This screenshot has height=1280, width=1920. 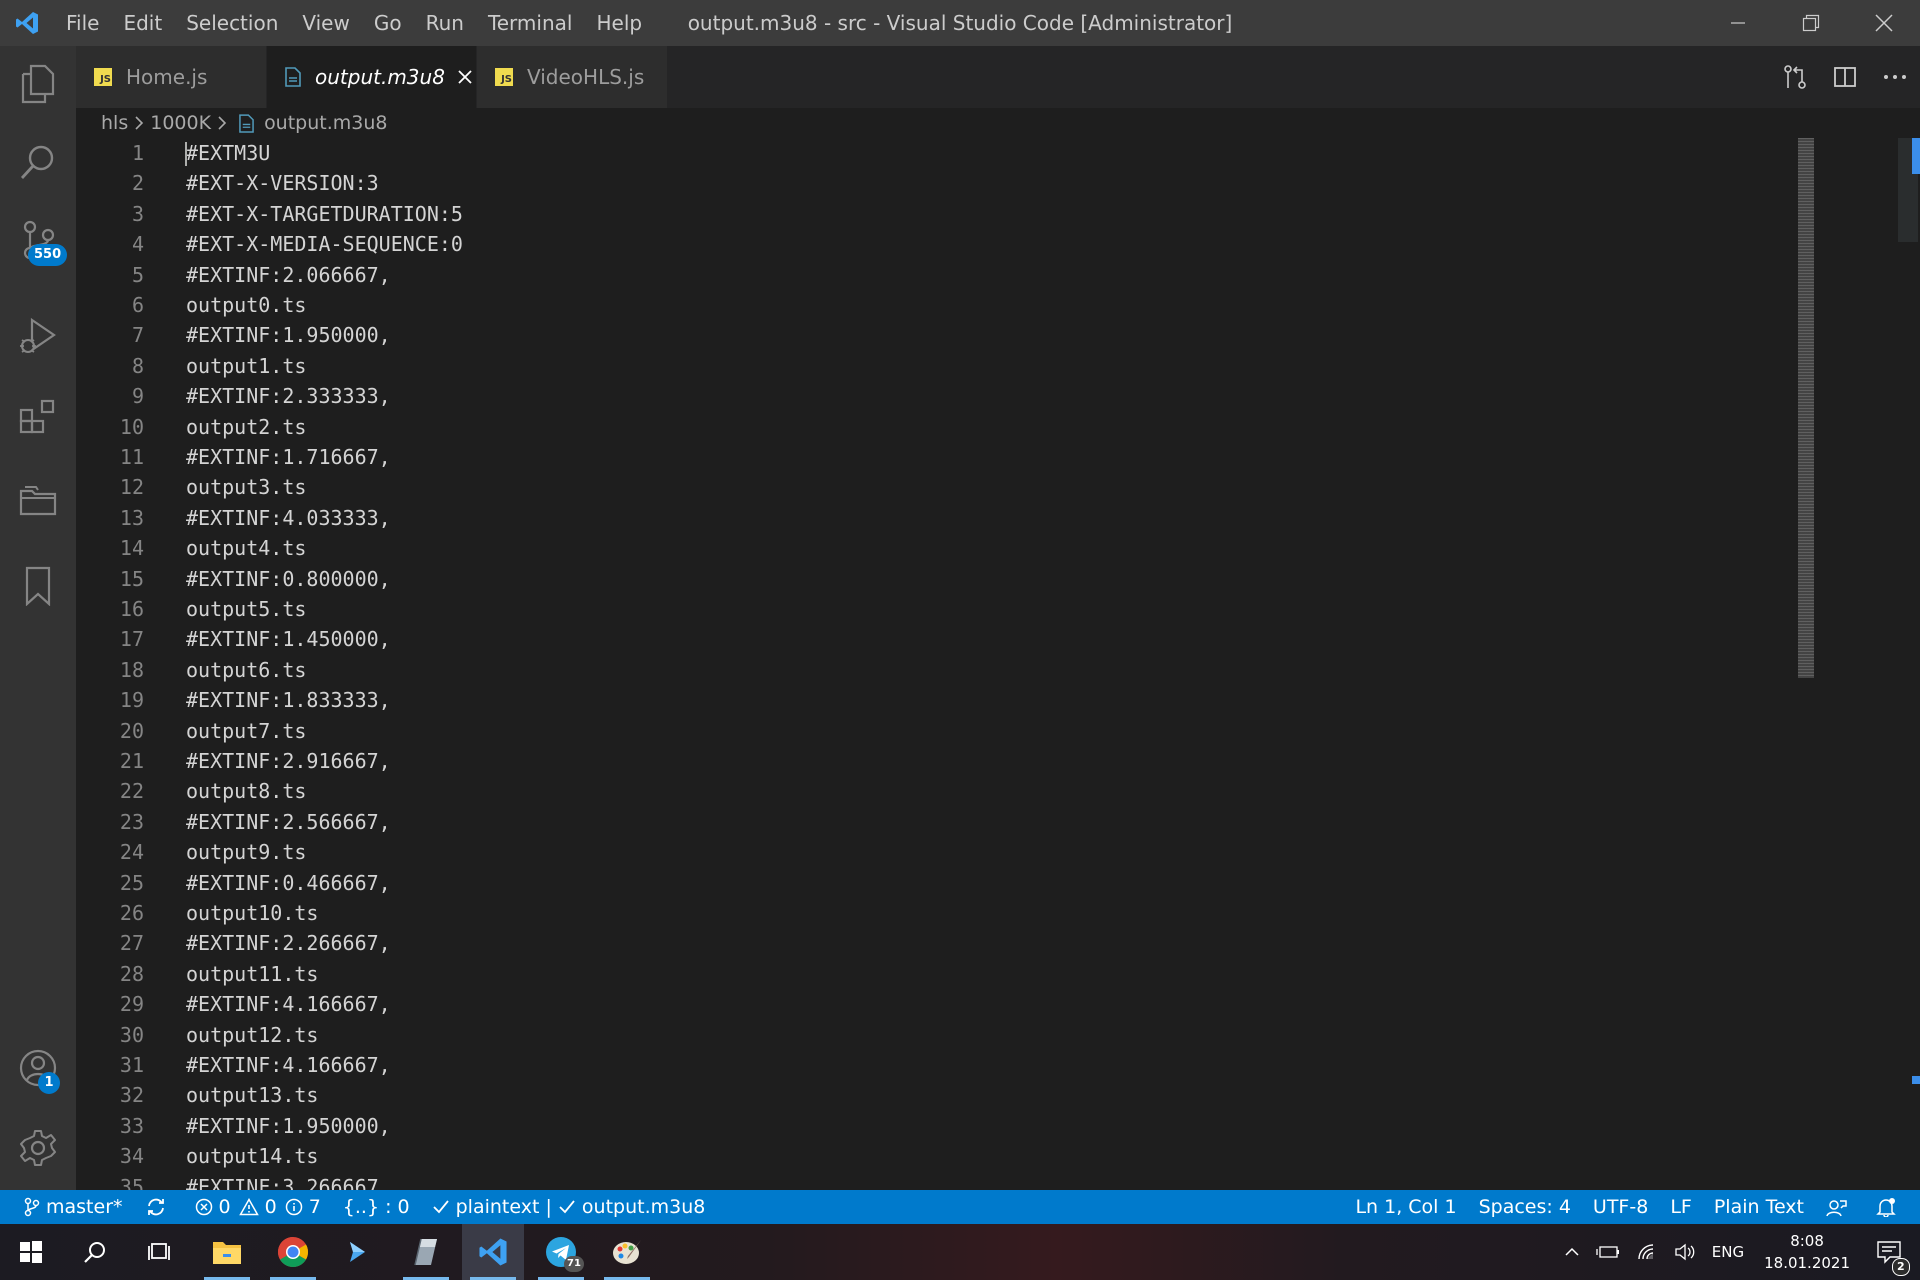 I want to click on menu-edit: Edit, so click(x=142, y=23).